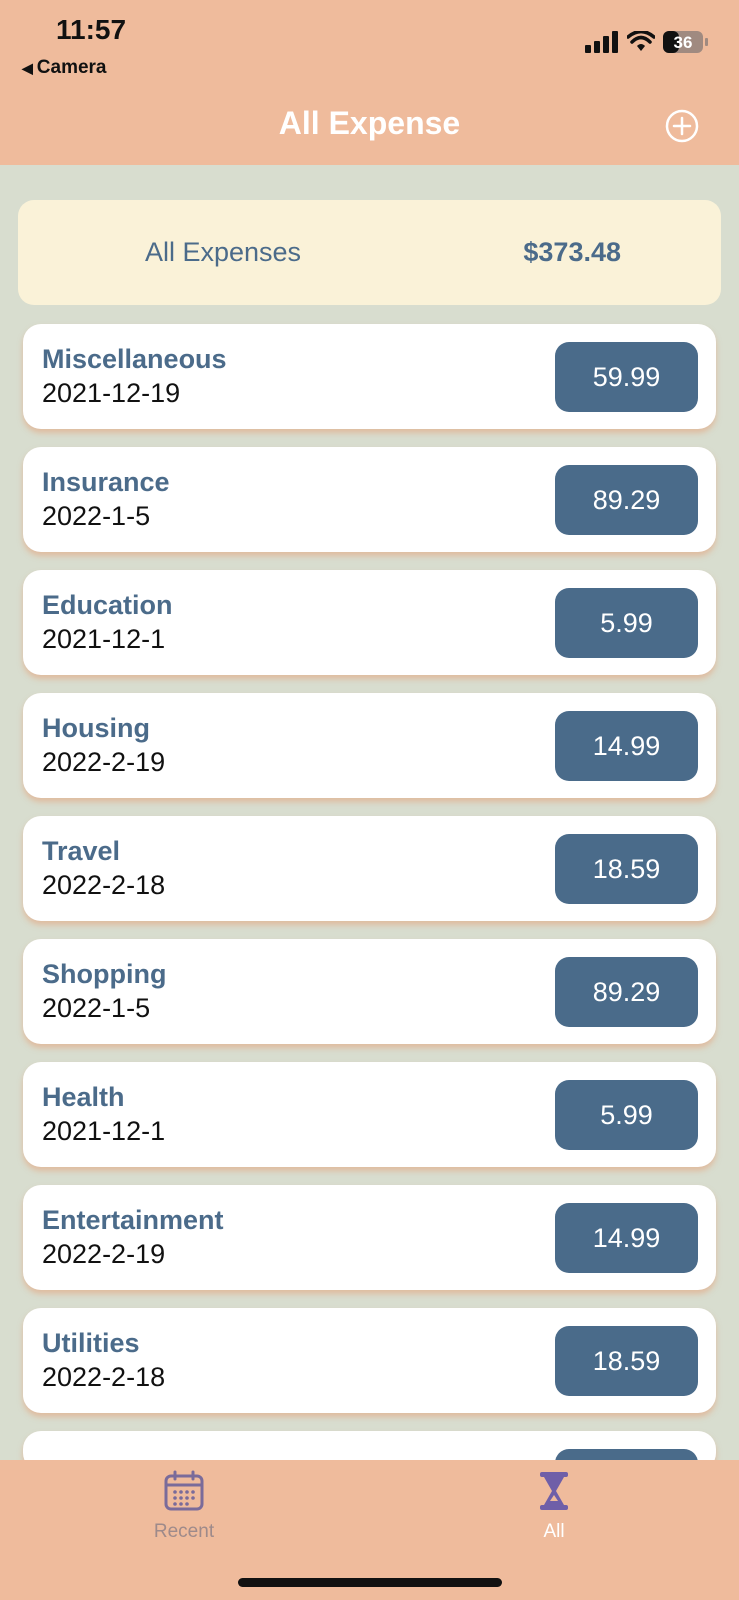 This screenshot has height=1600, width=739. What do you see at coordinates (111, 393) in the screenshot?
I see `expense-date: 2021-12-19` at bounding box center [111, 393].